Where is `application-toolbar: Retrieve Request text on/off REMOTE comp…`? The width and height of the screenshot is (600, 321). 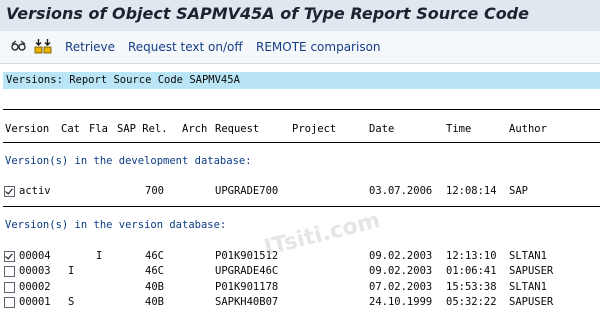 application-toolbar: Retrieve Request text on/off REMOTE comp… is located at coordinates (300, 47).